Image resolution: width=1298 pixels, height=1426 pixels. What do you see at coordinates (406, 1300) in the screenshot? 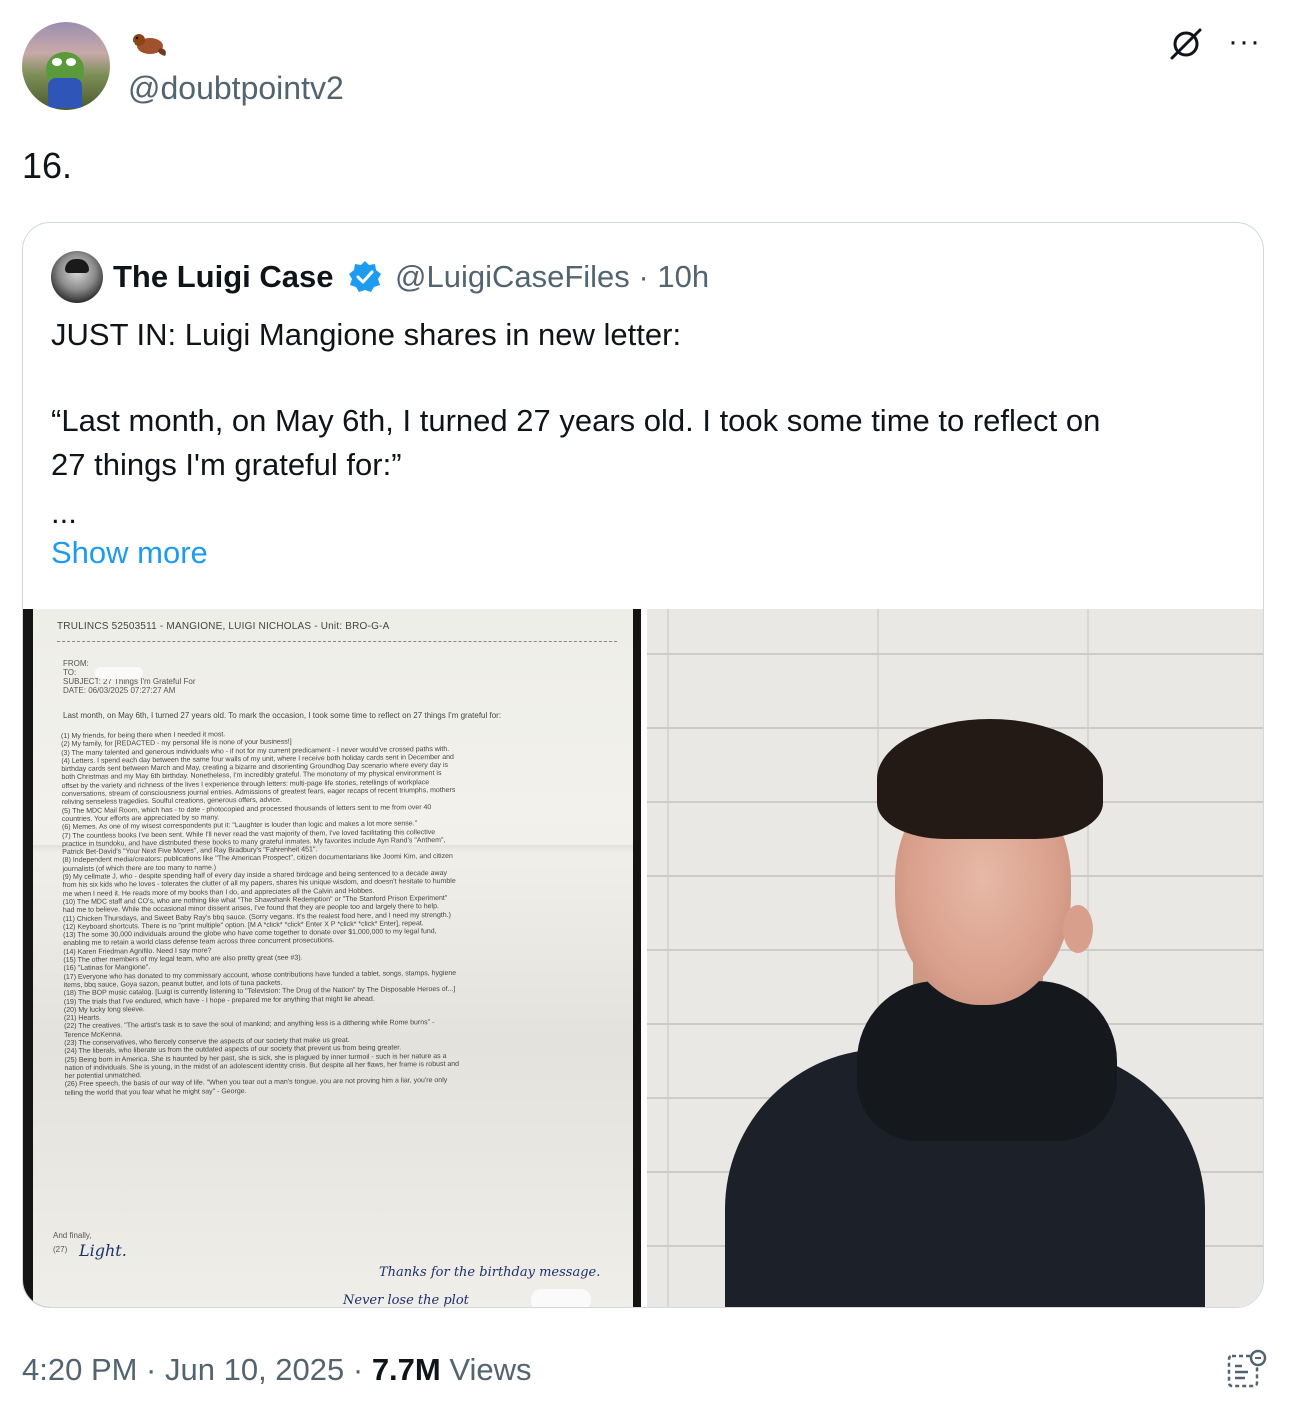
I see `letter-handwritten-note-2: Never lose the plot` at bounding box center [406, 1300].